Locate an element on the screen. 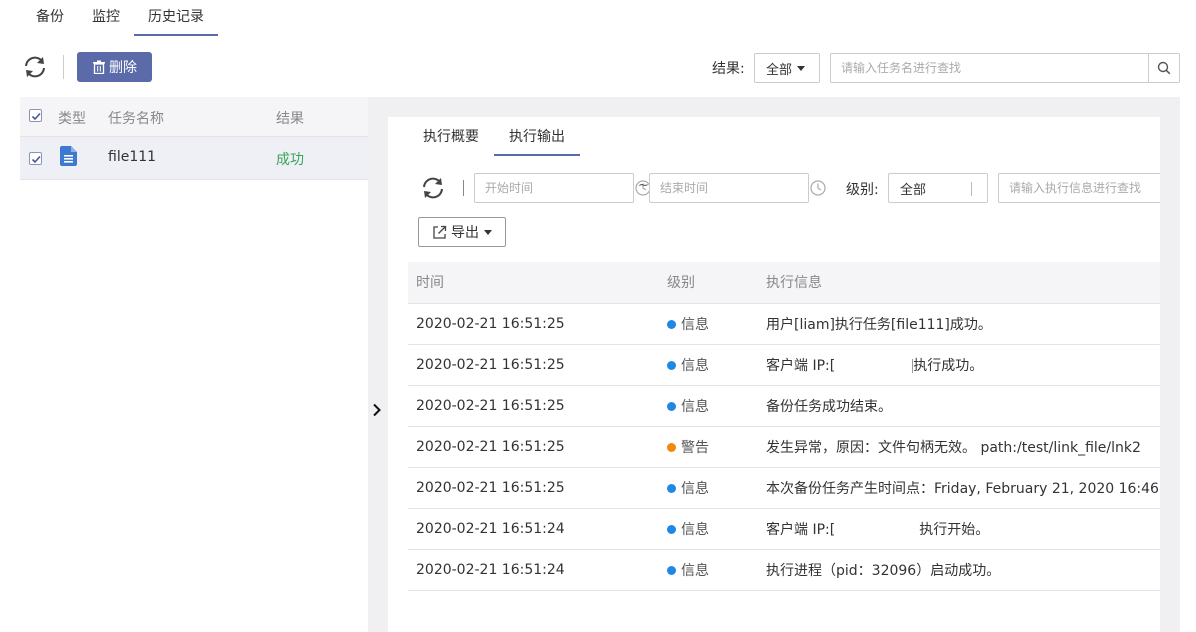 This screenshot has width=1196, height=632. tab-execution-summary: 执行概要 is located at coordinates (451, 136).